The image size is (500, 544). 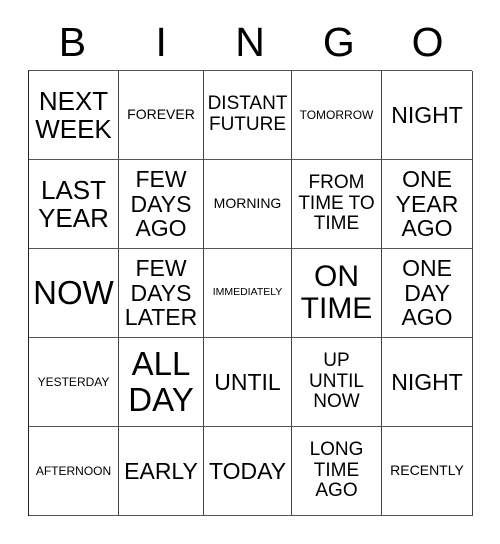 I want to click on bingo-cell-label: ONE DAY AGO, so click(x=427, y=292).